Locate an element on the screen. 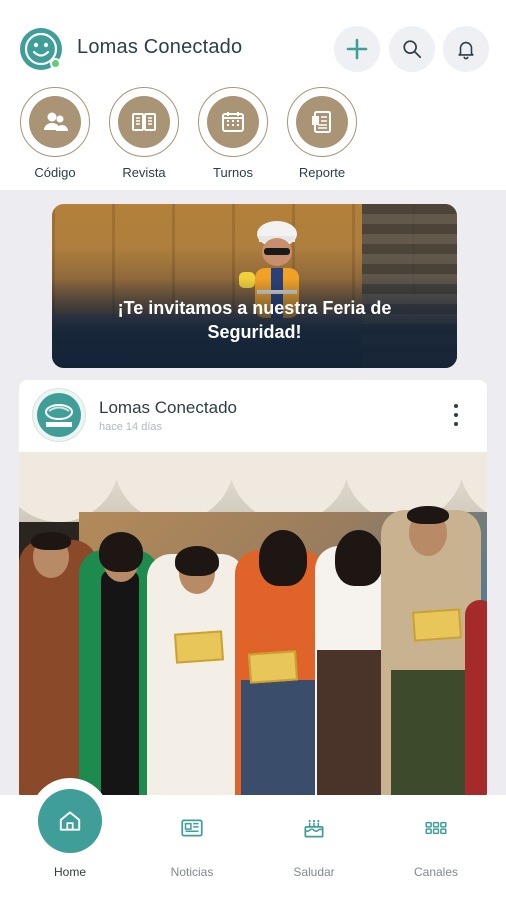  shortcut-turnos: Turnos is located at coordinates (233, 133).